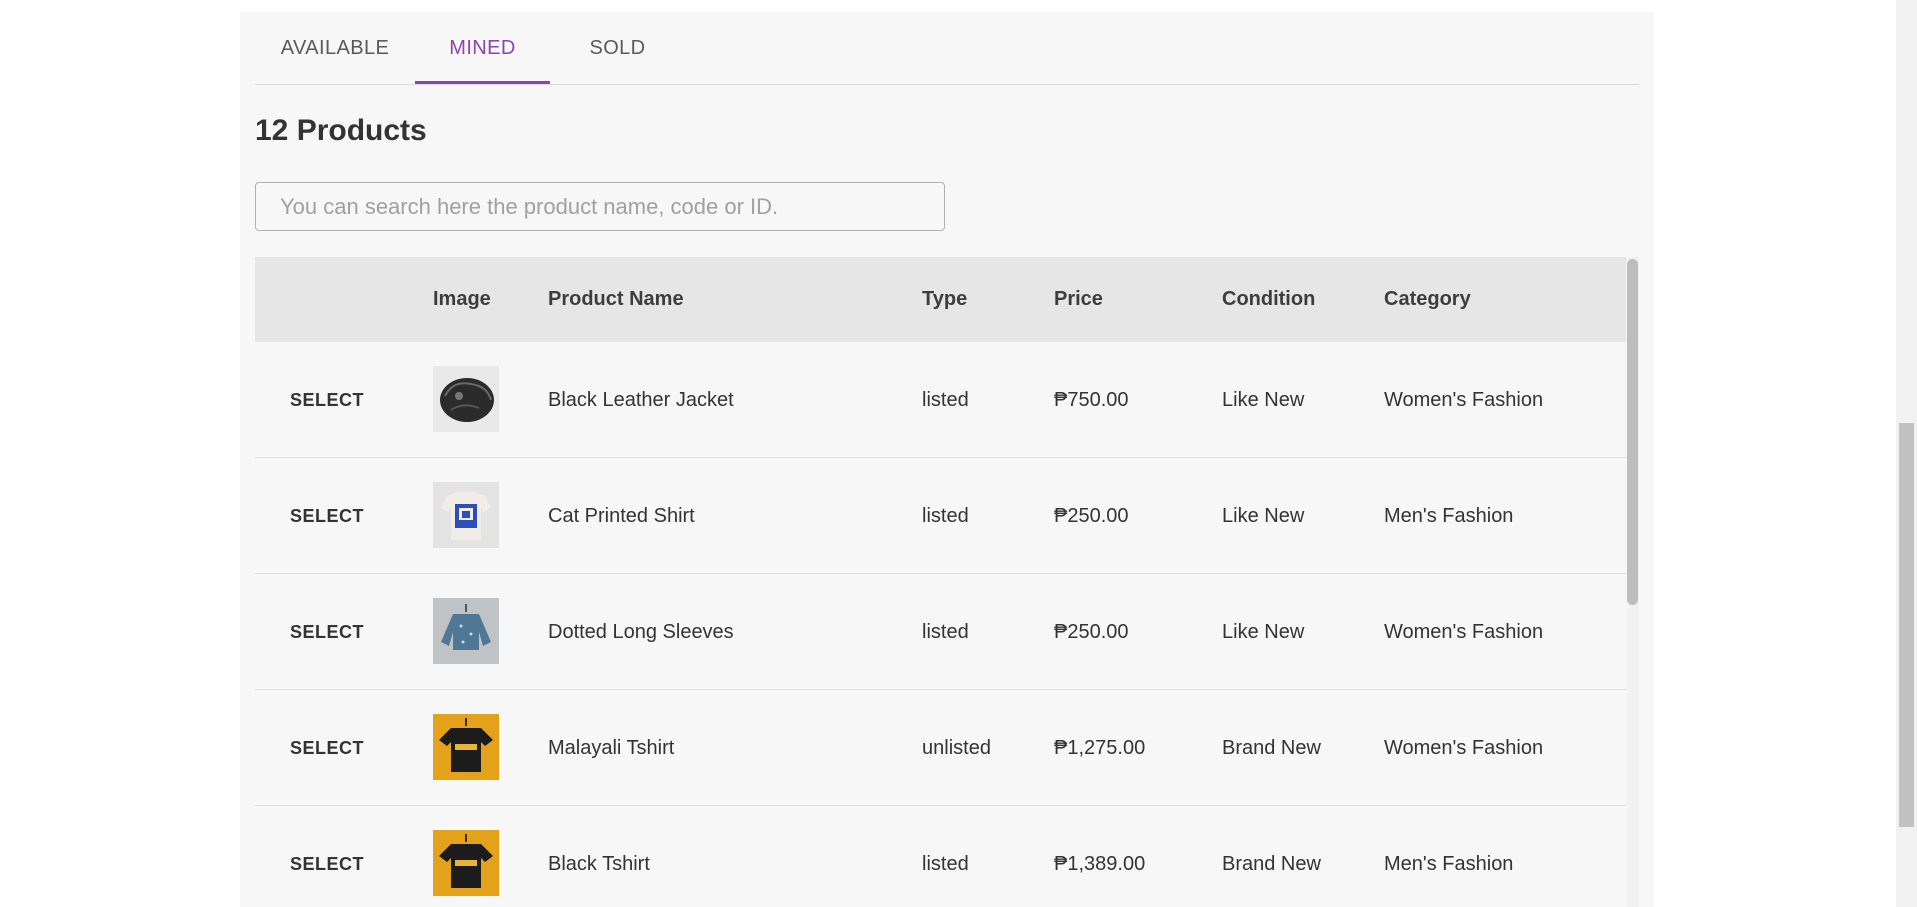 Image resolution: width=1917 pixels, height=907 pixels. Describe the element at coordinates (1078, 299) in the screenshot. I see `column-header-price: Price` at that location.